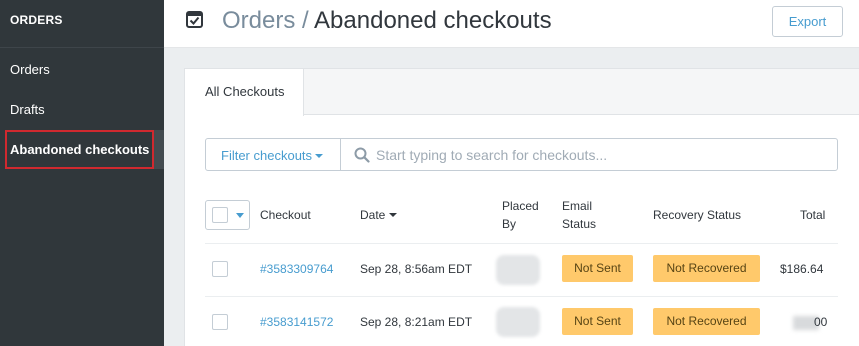  Describe the element at coordinates (521, 92) in the screenshot. I see `tabs-bar: All Checkouts` at that location.